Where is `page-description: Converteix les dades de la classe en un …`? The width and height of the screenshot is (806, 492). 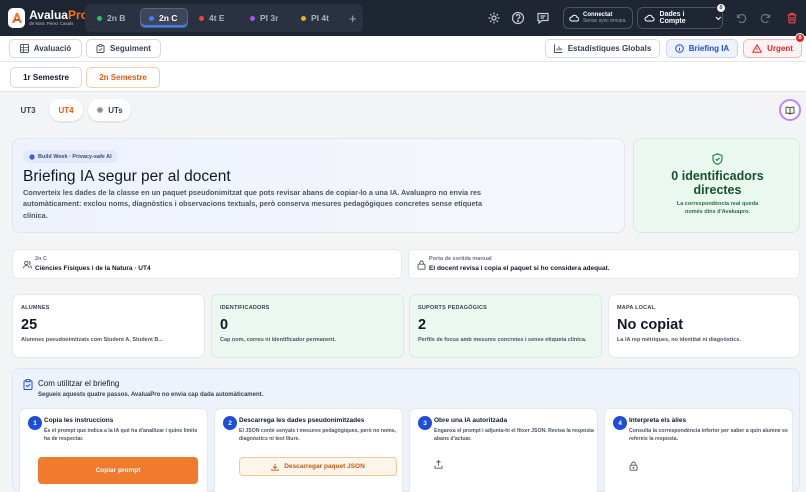 page-description: Converteix les dades de la classe en un … is located at coordinates (253, 204).